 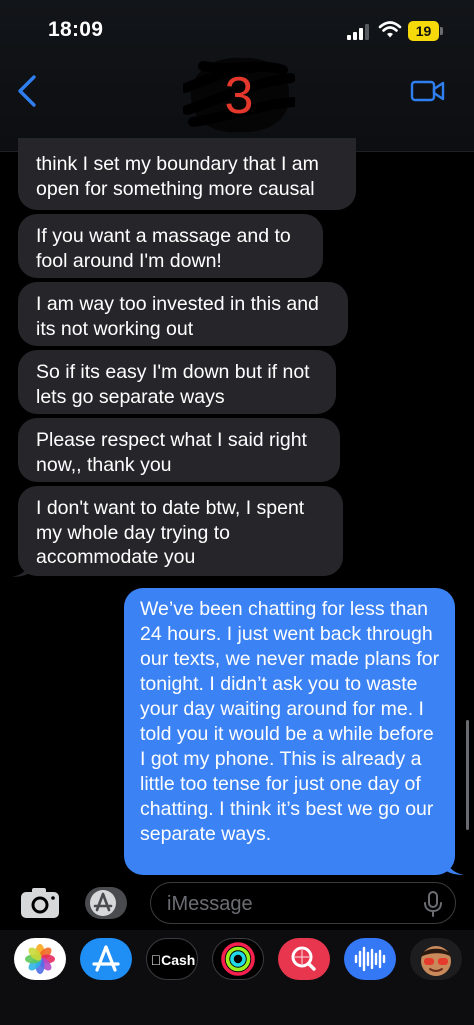 I want to click on scribble-redaction: 3, so click(x=239, y=95).